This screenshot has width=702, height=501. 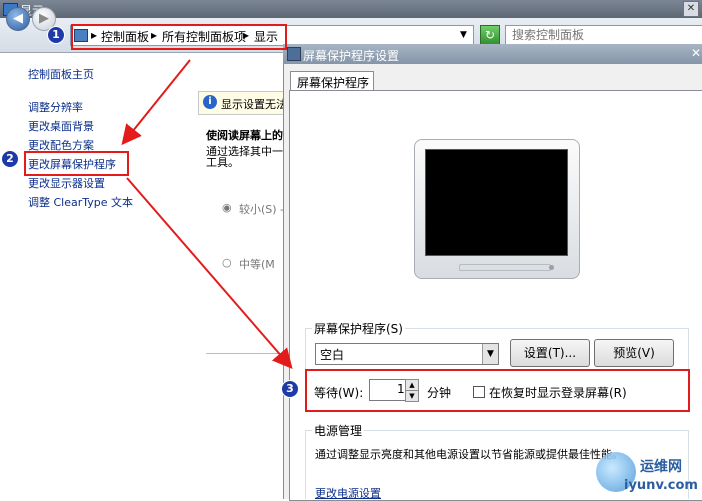 What do you see at coordinates (156, 102) in the screenshot?
I see `arrow-to-screensaver-link` at bounding box center [156, 102].